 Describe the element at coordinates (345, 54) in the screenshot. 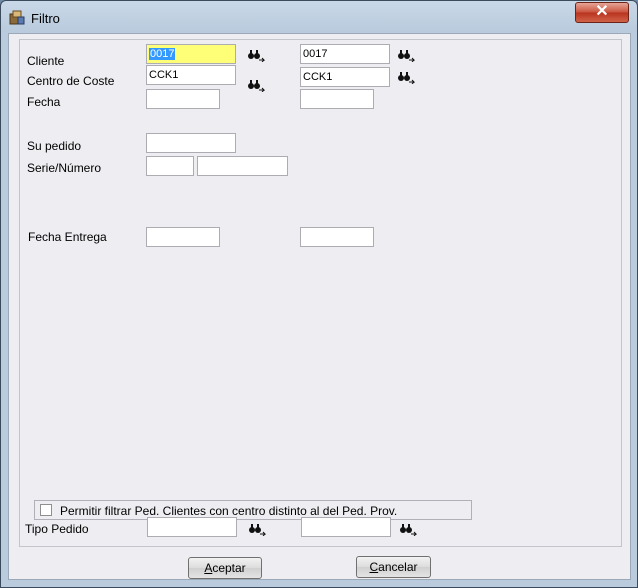

I see `cliente-to-field: 0017` at that location.